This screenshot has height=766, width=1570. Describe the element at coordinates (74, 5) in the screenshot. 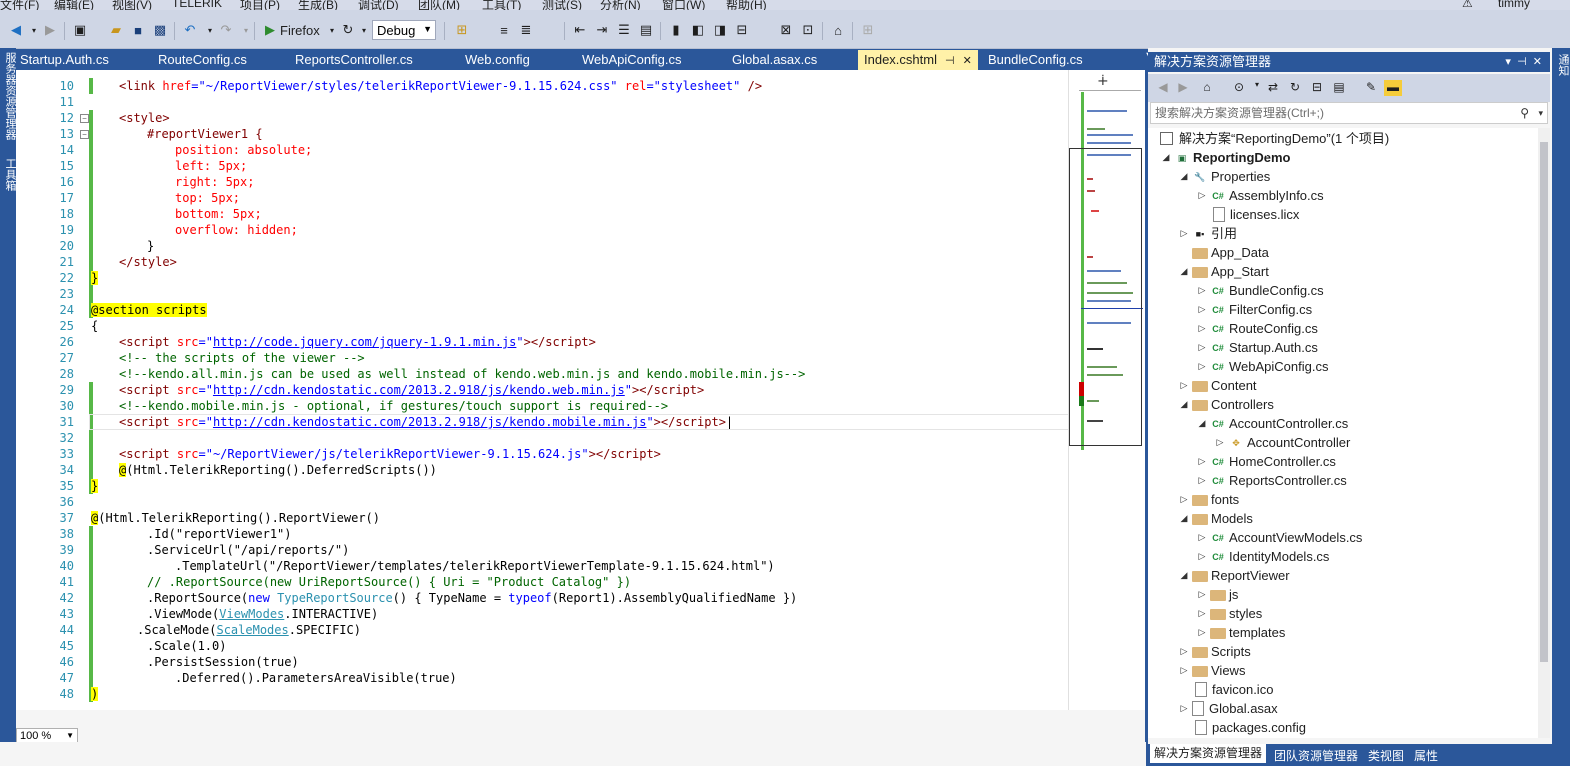

I see `menu-edit: 编辑(E)` at that location.